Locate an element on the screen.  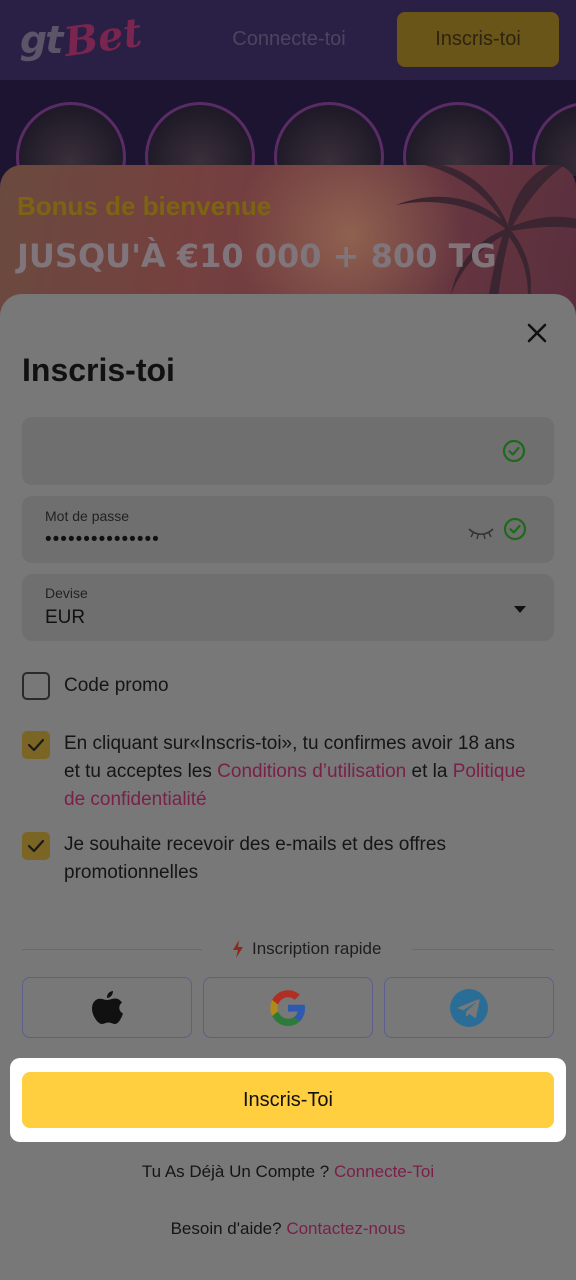
quick-signup-label: Inscription rapide is located at coordinates (306, 949).